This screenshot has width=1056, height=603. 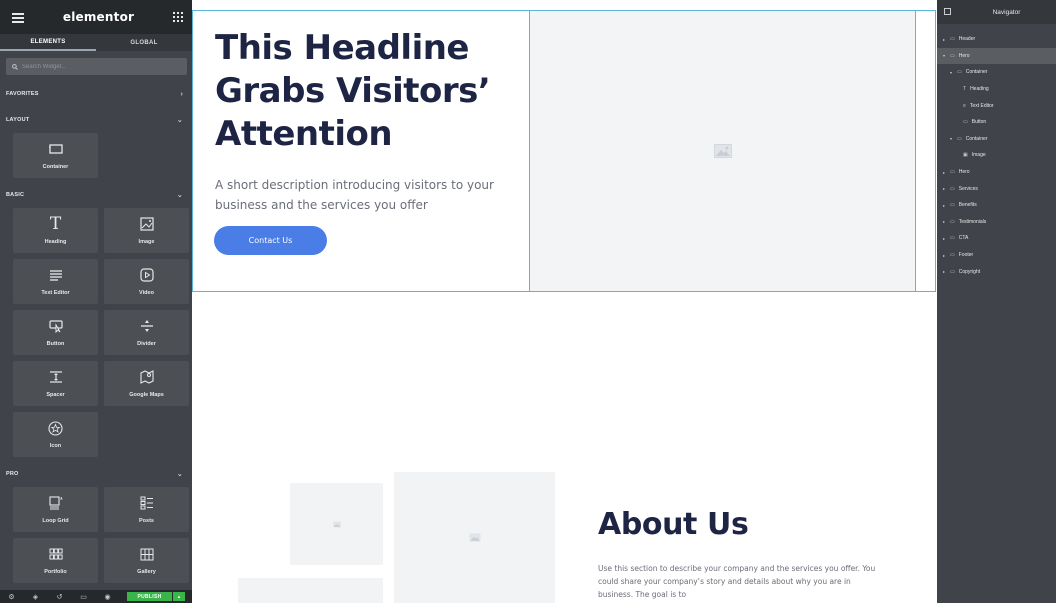 What do you see at coordinates (146, 242) in the screenshot?
I see `widget-label: Image` at bounding box center [146, 242].